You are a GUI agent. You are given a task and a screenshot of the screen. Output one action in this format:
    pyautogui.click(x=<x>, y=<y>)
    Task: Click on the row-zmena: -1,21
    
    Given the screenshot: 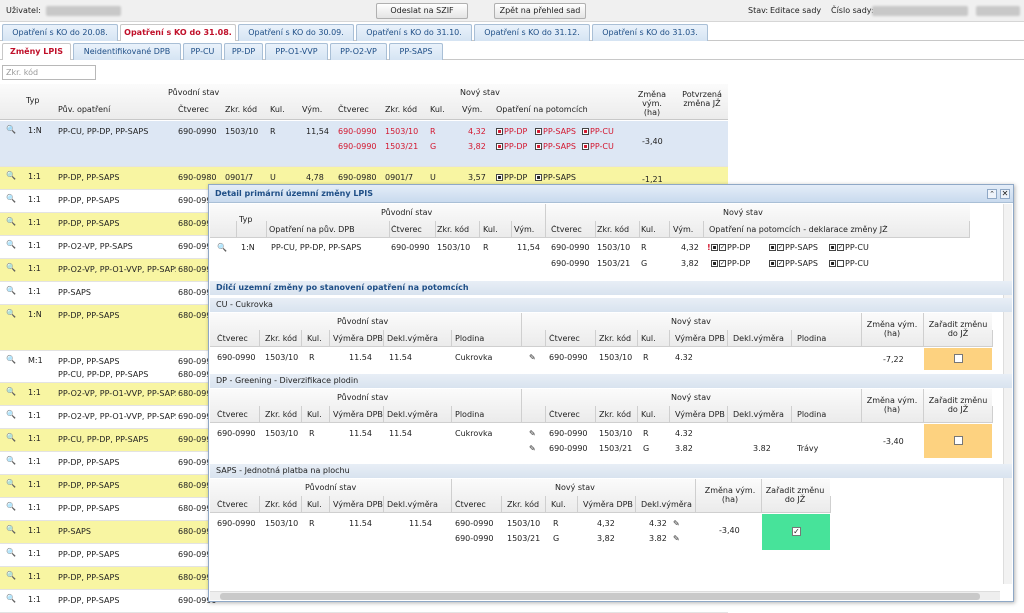 What is the action you would take?
    pyautogui.click(x=652, y=179)
    